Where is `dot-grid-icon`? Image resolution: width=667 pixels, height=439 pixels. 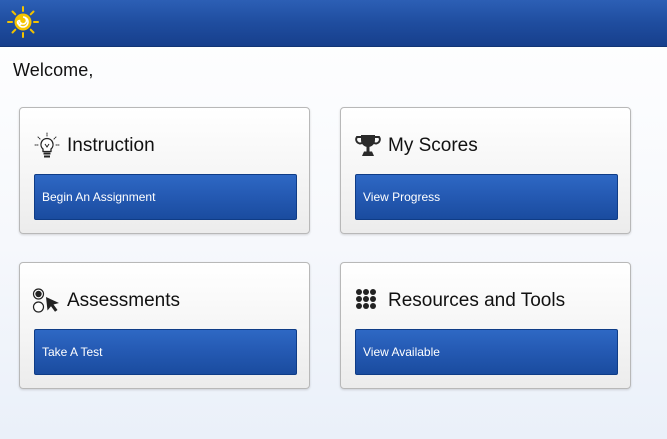 dot-grid-icon is located at coordinates (366, 299).